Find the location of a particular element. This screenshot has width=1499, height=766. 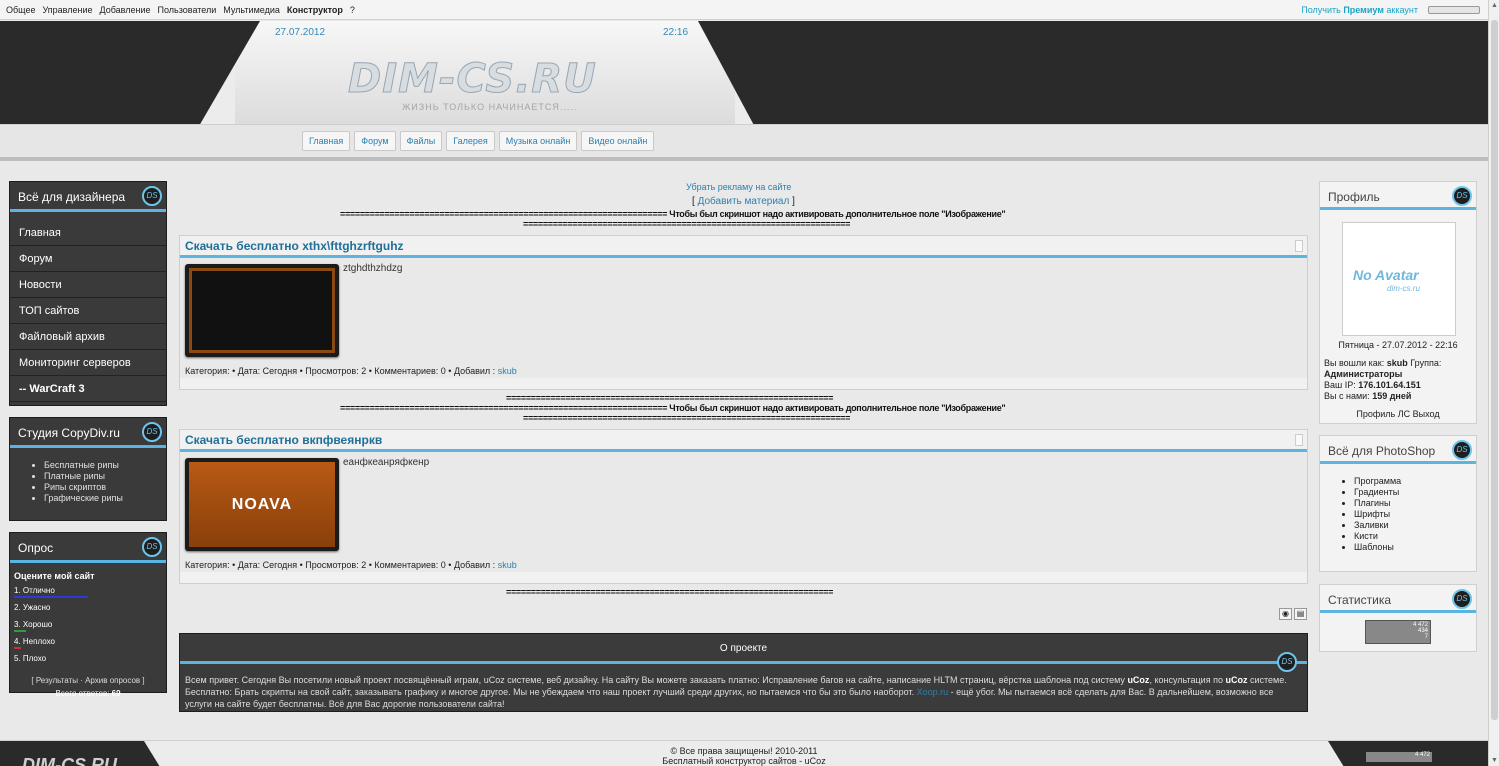

ps-item-plugins: Плагины is located at coordinates (1415, 503).